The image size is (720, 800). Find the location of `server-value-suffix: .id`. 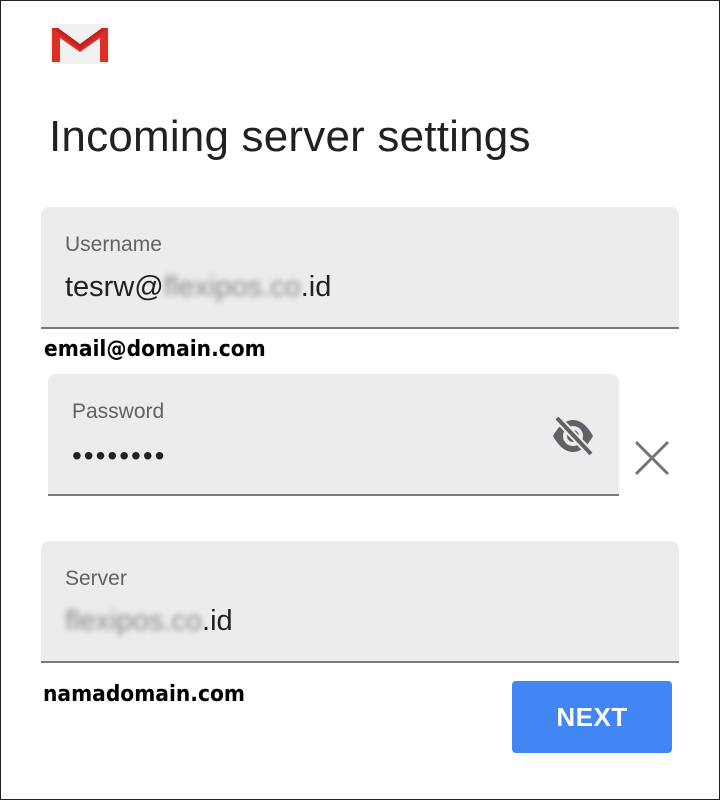

server-value-suffix: .id is located at coordinates (217, 621).